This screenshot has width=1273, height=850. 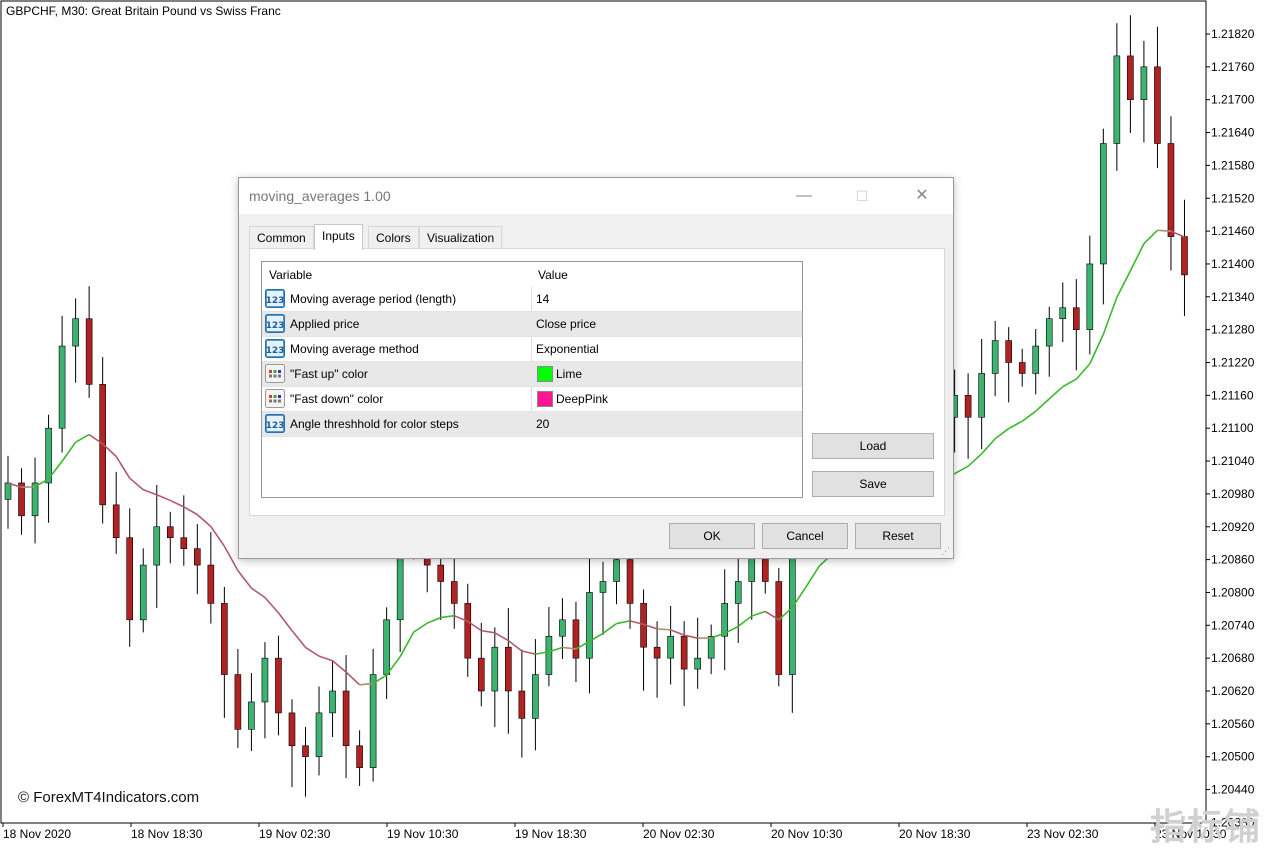 What do you see at coordinates (712, 536) in the screenshot?
I see `ok-button: OK` at bounding box center [712, 536].